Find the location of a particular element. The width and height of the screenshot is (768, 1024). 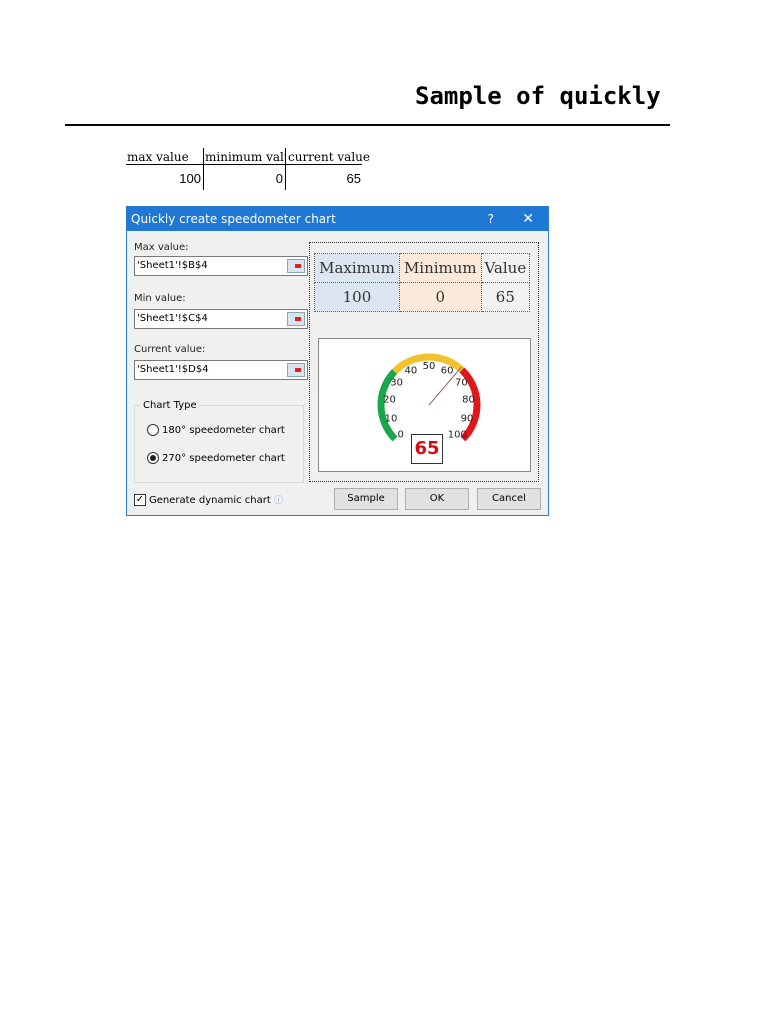

gauge-tick-label: 10 is located at coordinates (391, 418).